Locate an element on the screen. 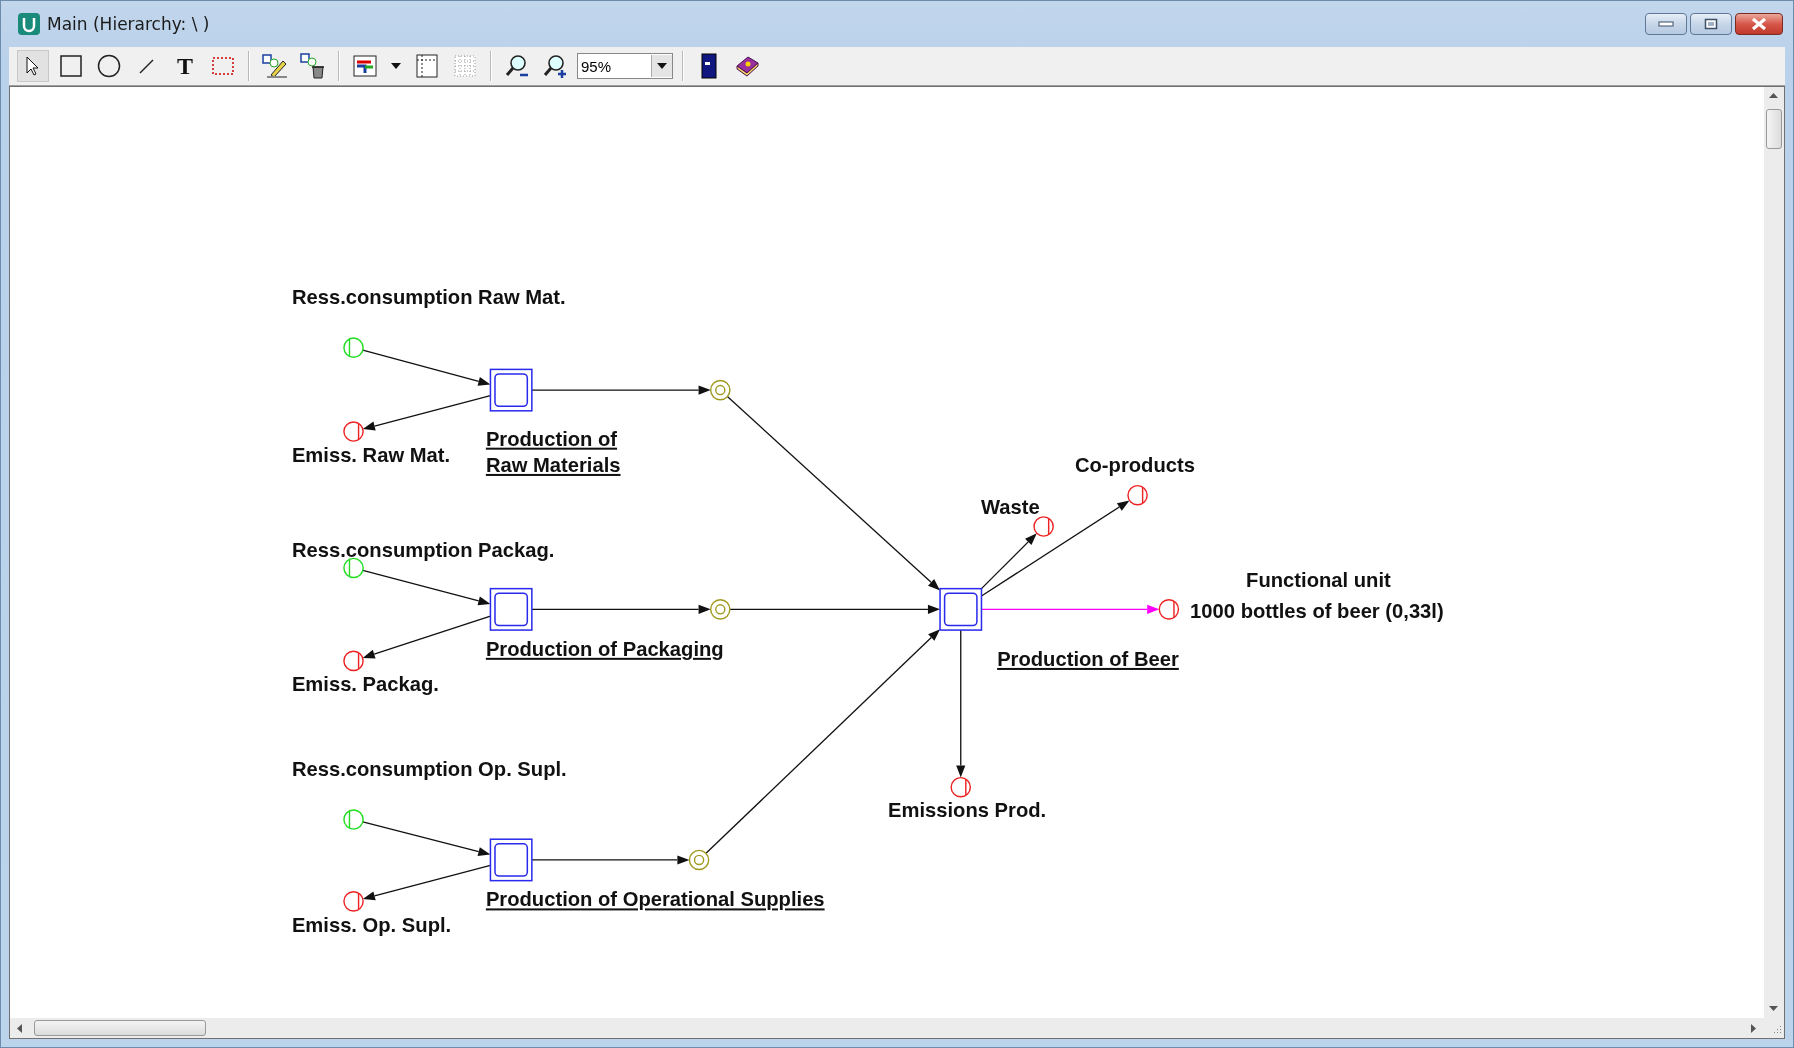  process-label: Production of Operational Supplies is located at coordinates (655, 899).